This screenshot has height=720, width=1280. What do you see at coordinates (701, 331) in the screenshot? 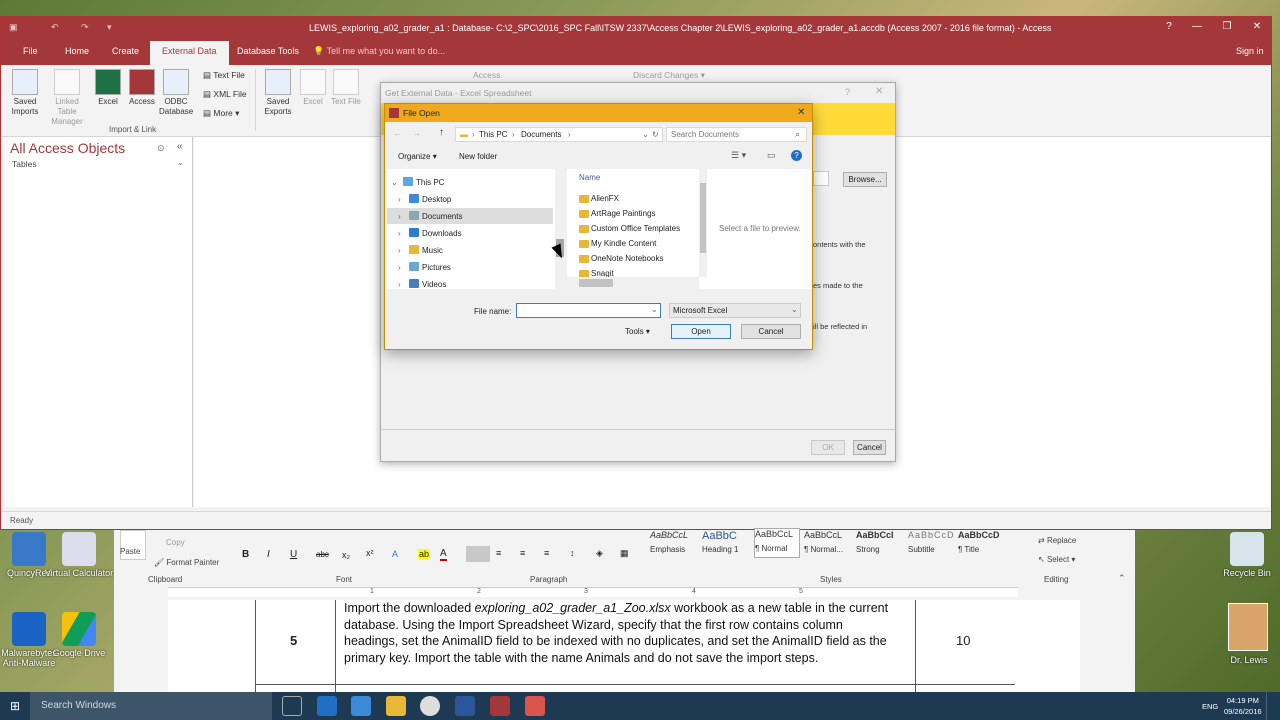
I see `open-button: Open` at bounding box center [701, 331].